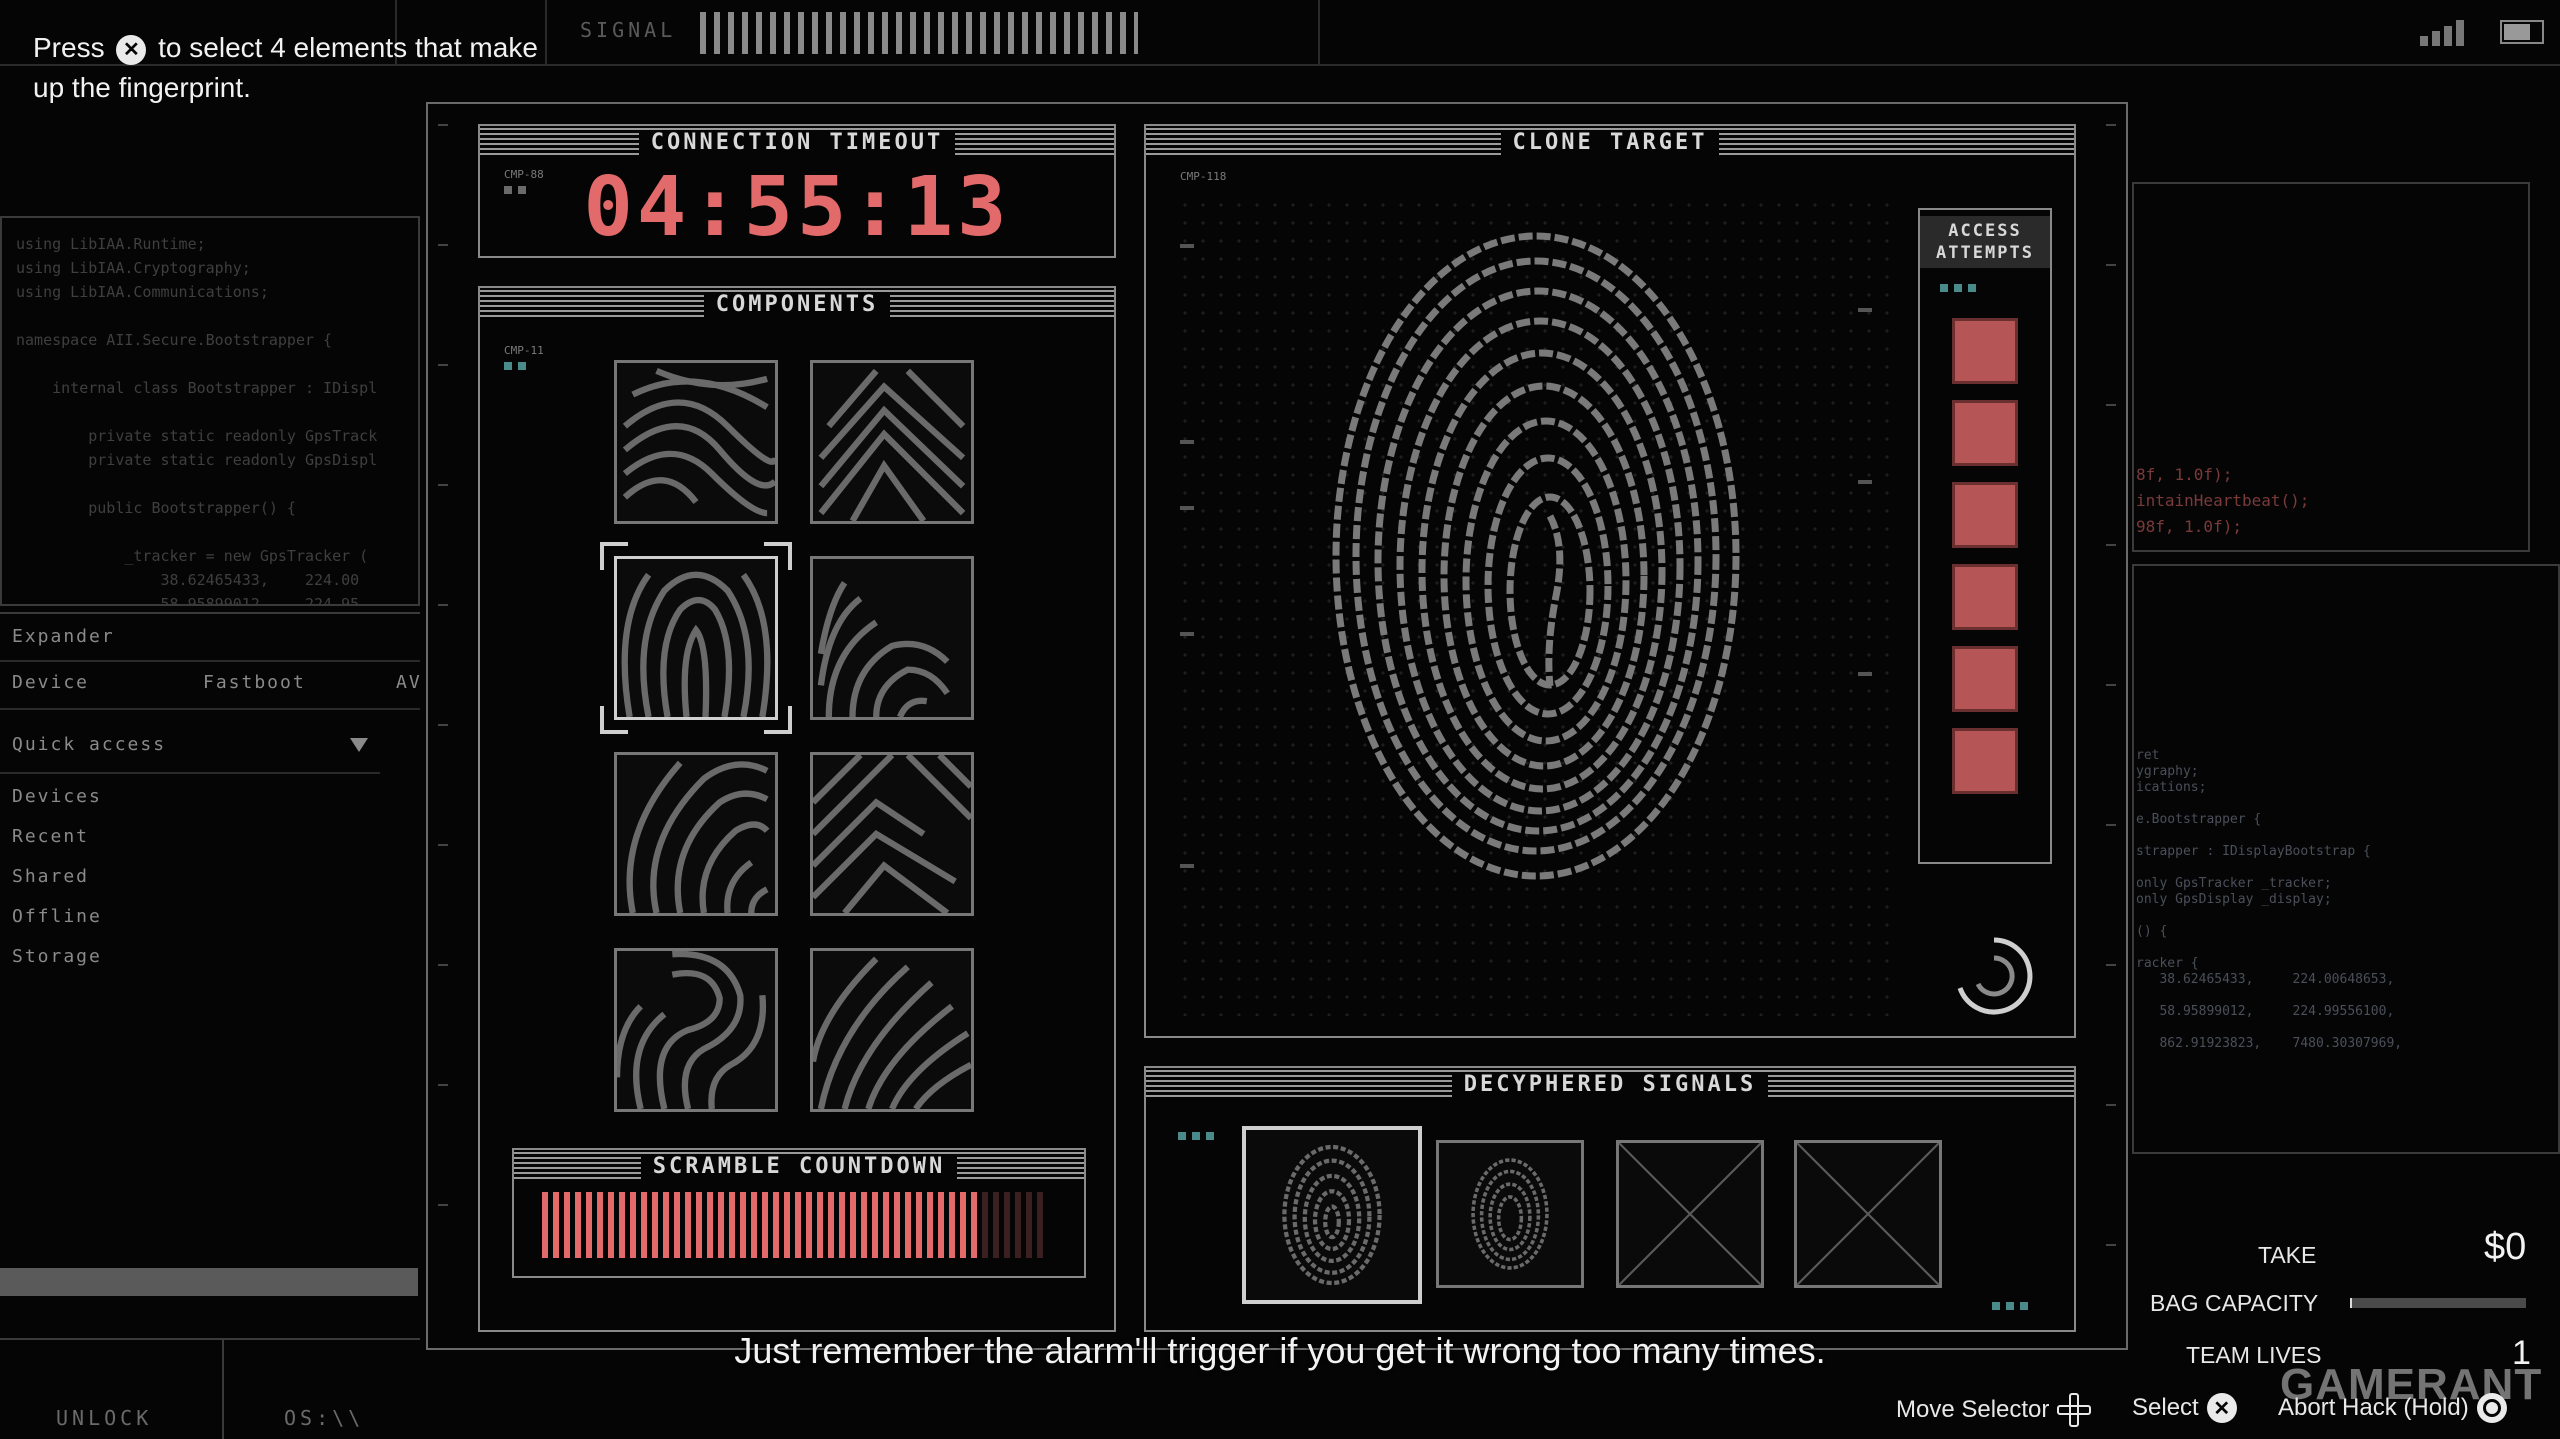 The height and width of the screenshot is (1439, 2560). Describe the element at coordinates (2253, 851) in the screenshot. I see `code-line: strapper : IDisplayBootstrap {` at that location.